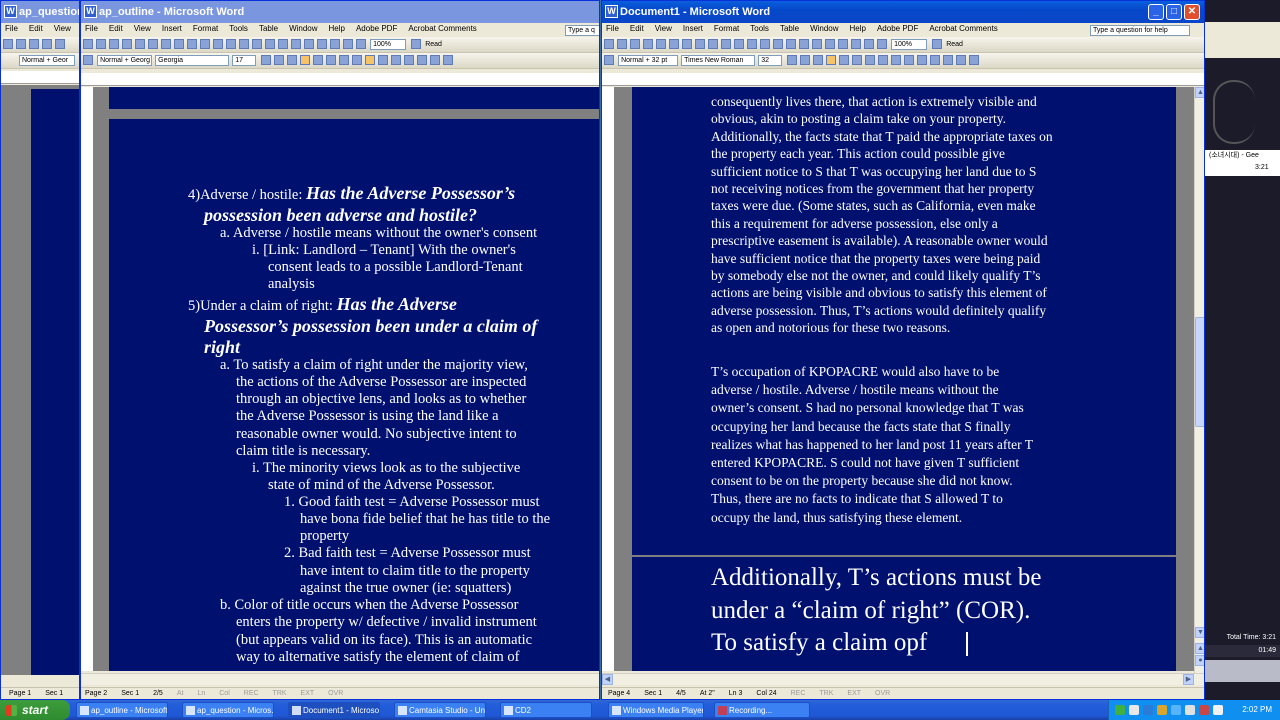 The width and height of the screenshot is (1280, 720). I want to click on task-windows-media-player: Windows Media Player, so click(656, 710).